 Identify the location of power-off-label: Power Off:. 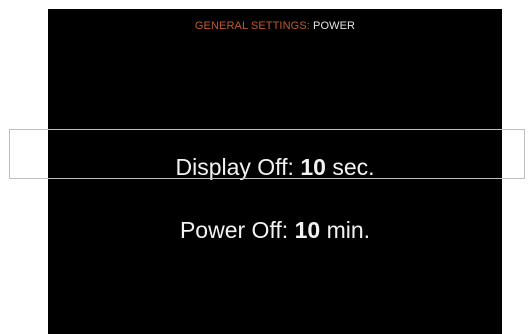
(234, 230).